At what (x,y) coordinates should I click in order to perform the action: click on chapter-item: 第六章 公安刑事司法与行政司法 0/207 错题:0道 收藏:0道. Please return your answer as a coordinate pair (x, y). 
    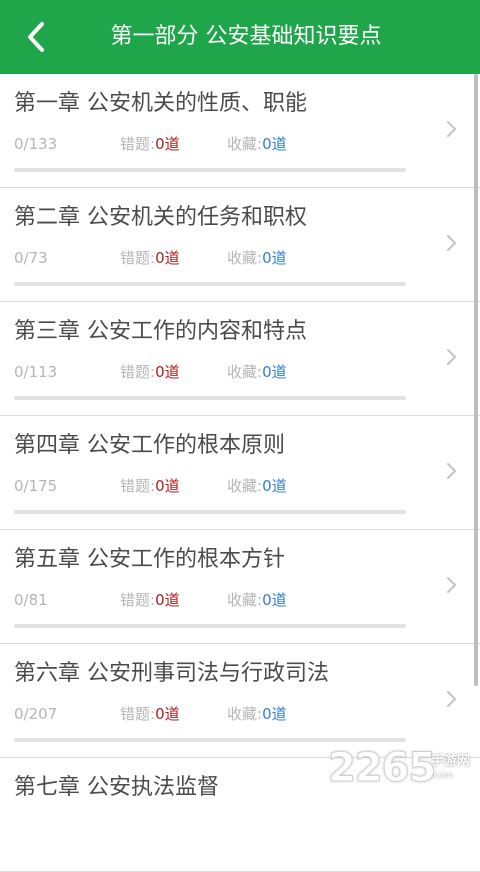
    Looking at the image, I should click on (240, 701).